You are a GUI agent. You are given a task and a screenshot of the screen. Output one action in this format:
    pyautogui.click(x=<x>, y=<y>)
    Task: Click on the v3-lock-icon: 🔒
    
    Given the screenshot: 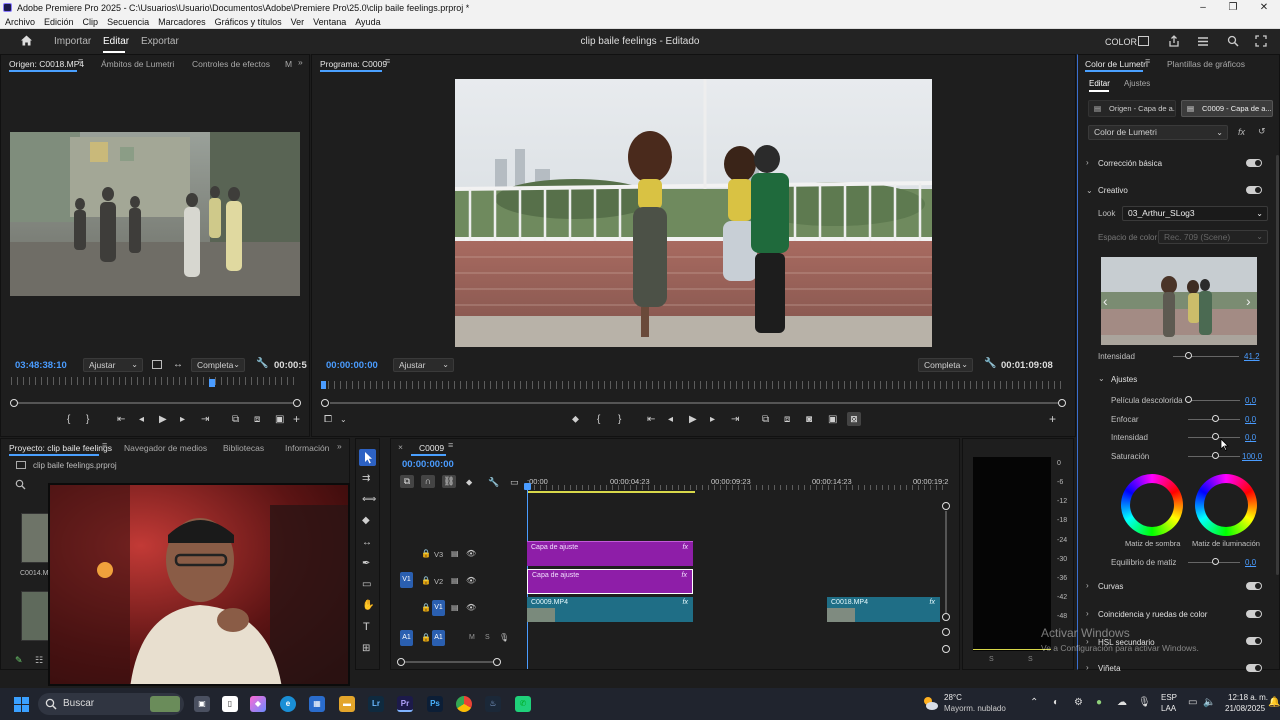 What is the action you would take?
    pyautogui.click(x=426, y=553)
    